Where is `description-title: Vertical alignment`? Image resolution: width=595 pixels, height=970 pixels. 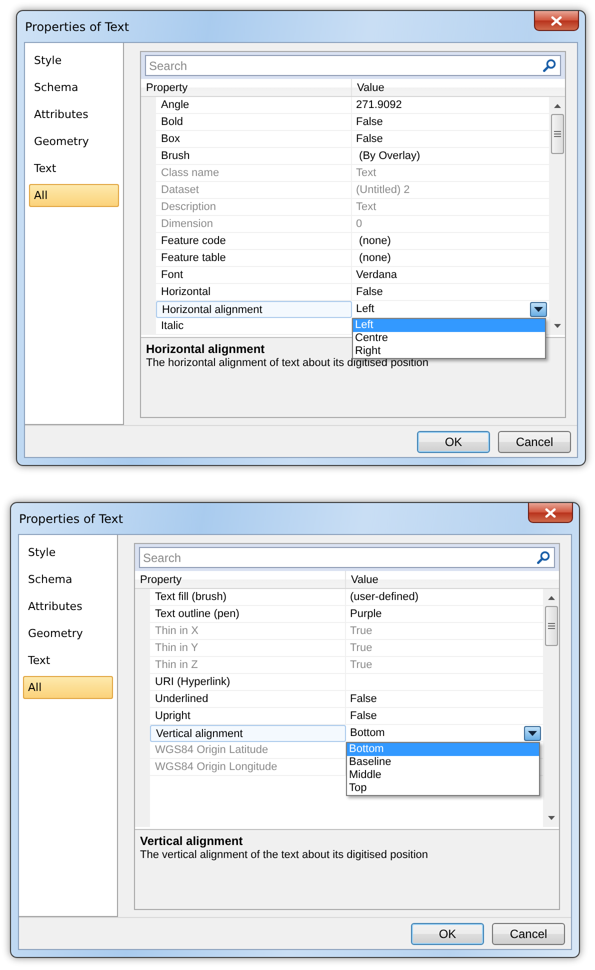 description-title: Vertical alignment is located at coordinates (191, 841).